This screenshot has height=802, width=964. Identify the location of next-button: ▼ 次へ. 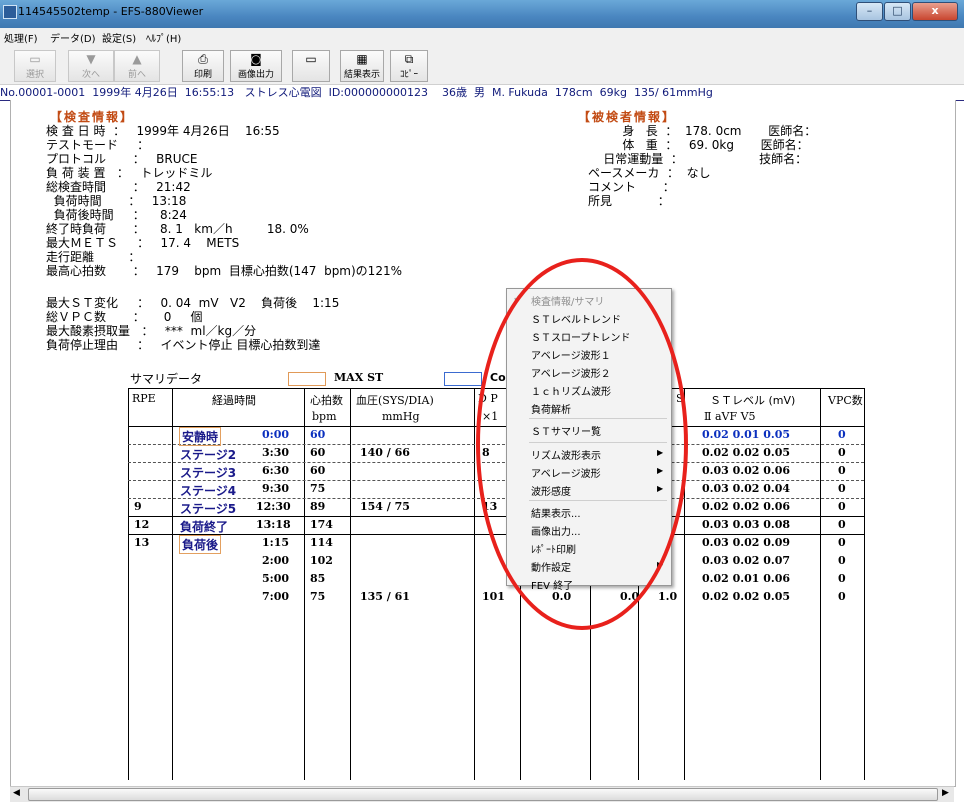
(91, 66).